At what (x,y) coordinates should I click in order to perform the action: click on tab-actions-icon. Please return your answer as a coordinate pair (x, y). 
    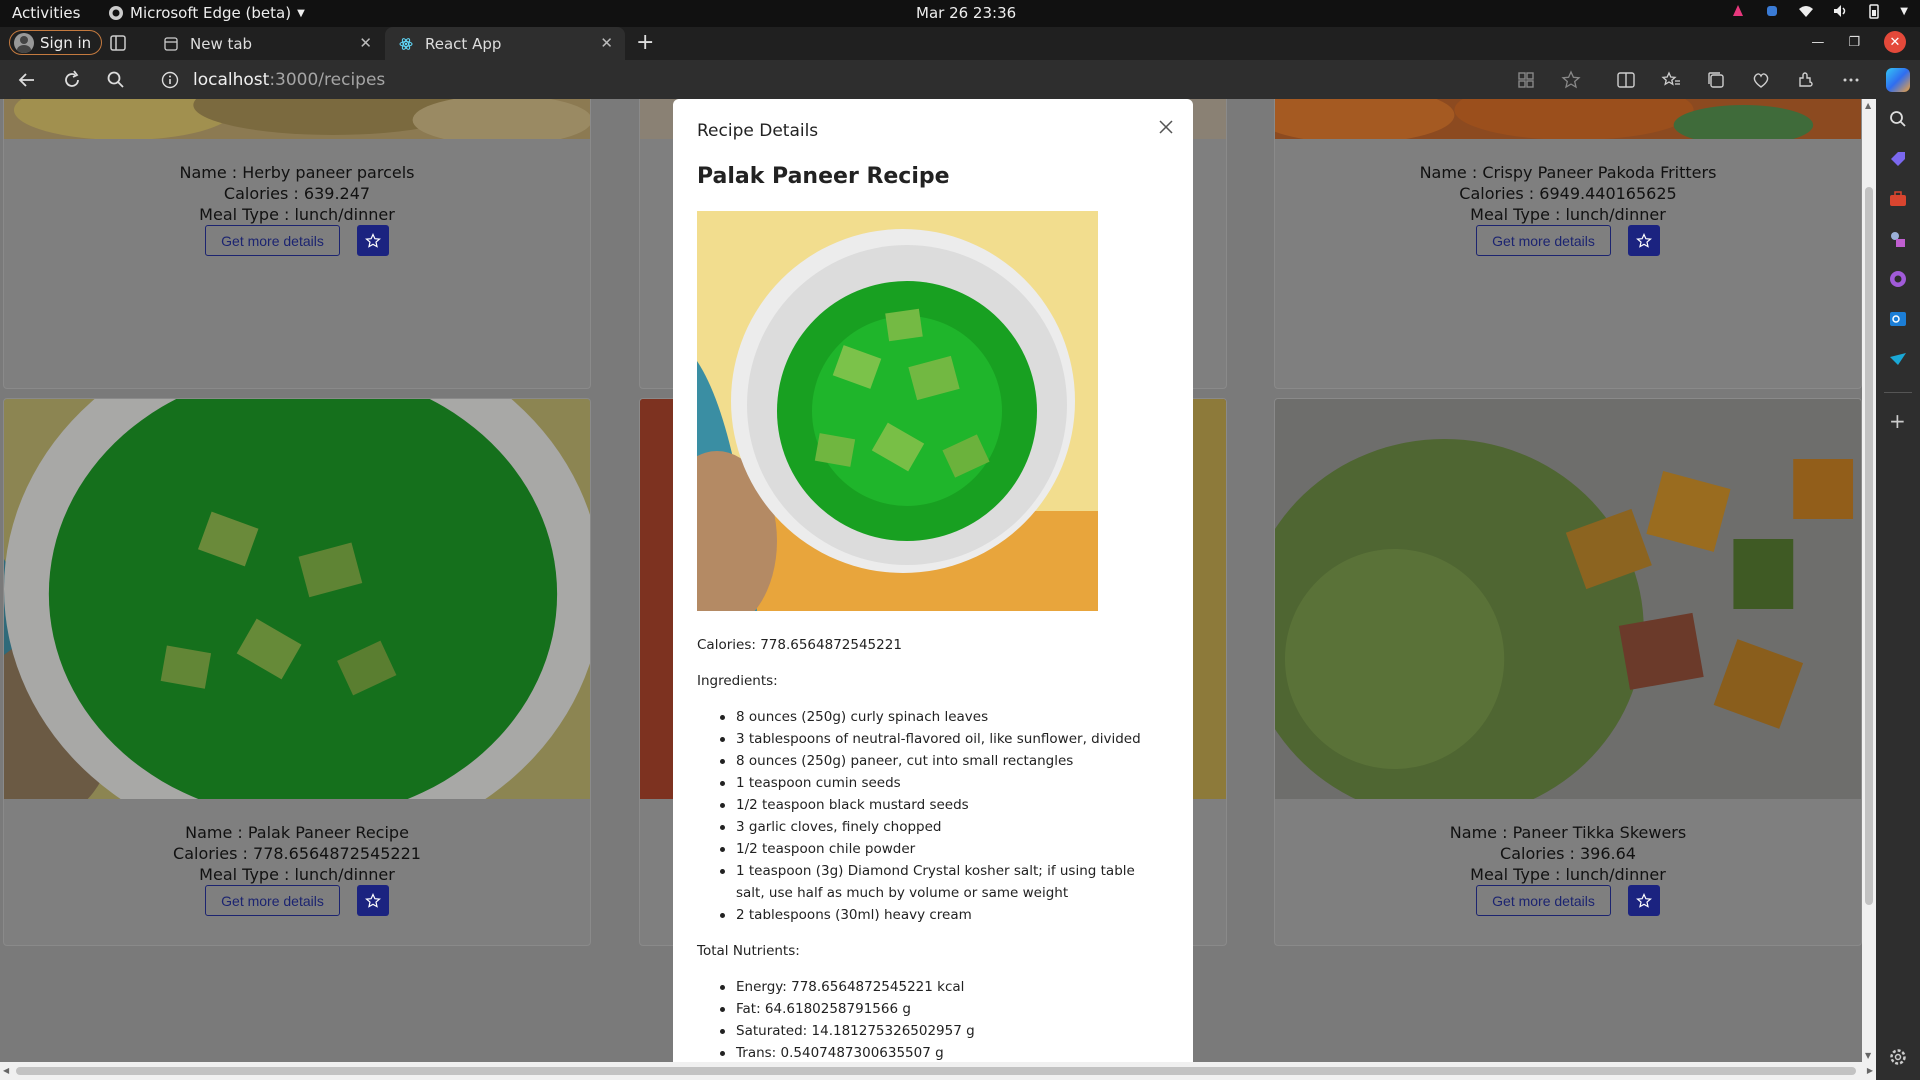
    Looking at the image, I should click on (118, 43).